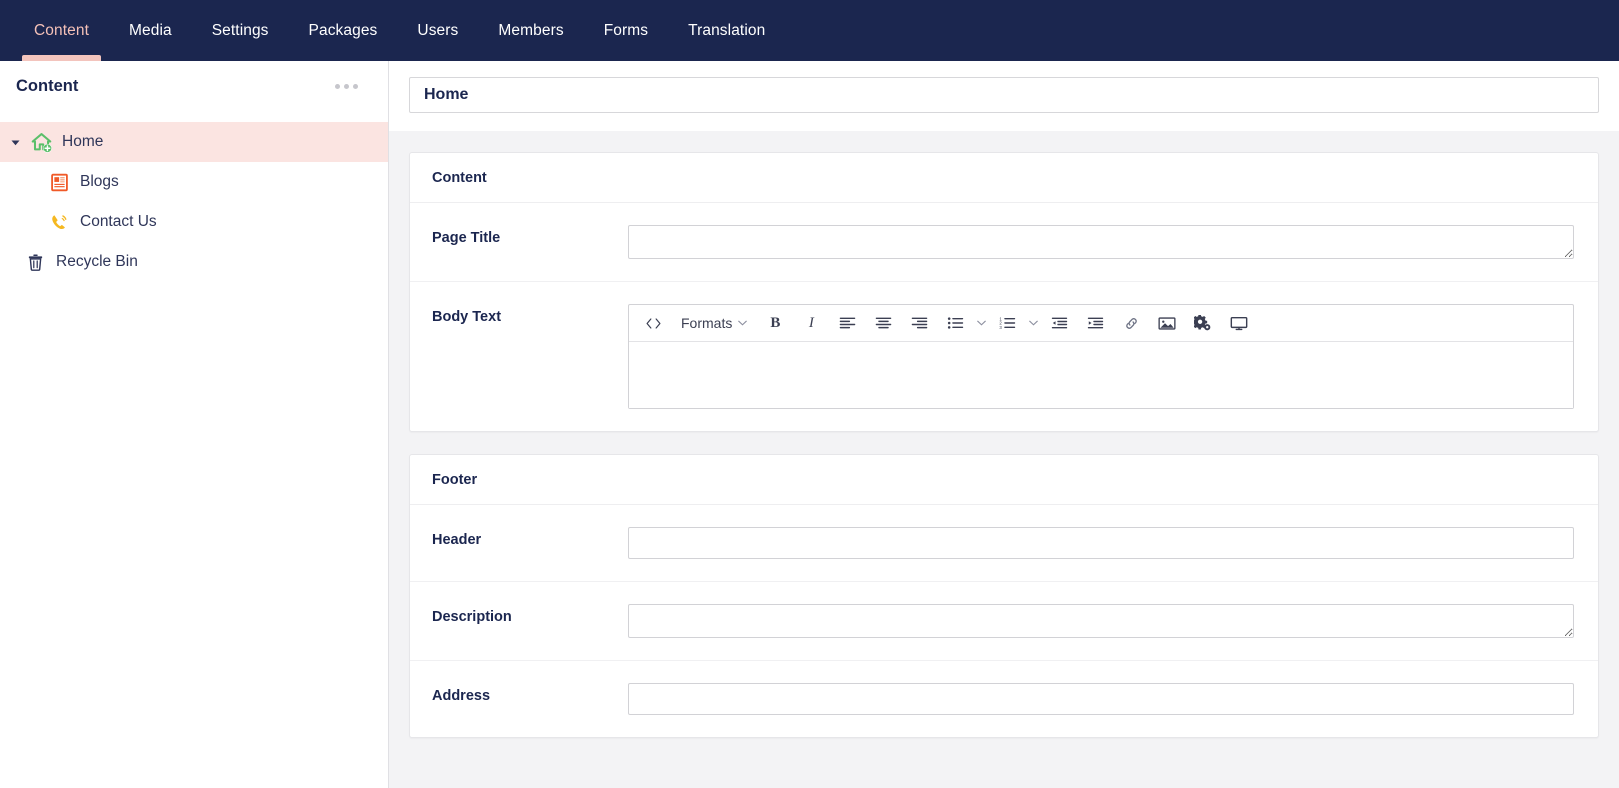 The height and width of the screenshot is (788, 1619). What do you see at coordinates (99, 181) in the screenshot?
I see `tree-item-label: Blogs` at bounding box center [99, 181].